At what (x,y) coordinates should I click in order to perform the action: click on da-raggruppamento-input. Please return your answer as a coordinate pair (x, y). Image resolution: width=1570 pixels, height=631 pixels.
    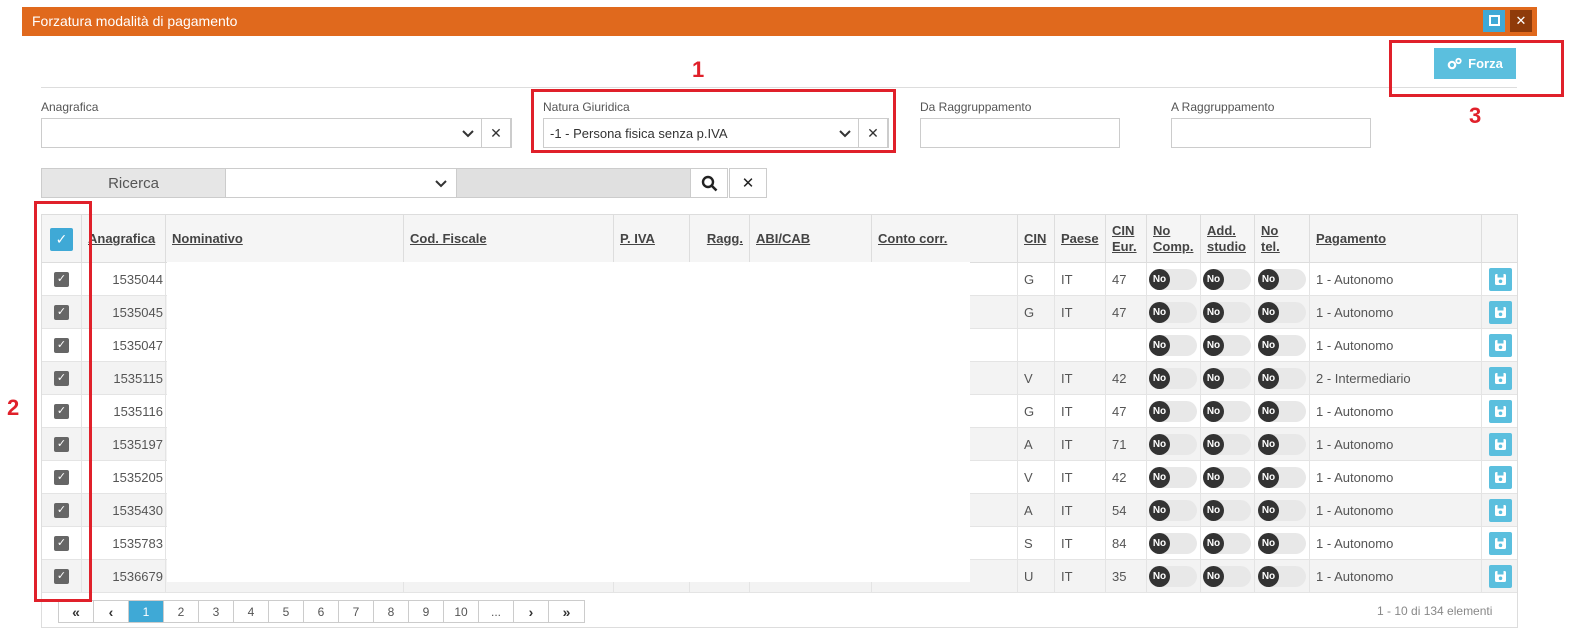
    Looking at the image, I should click on (1020, 133).